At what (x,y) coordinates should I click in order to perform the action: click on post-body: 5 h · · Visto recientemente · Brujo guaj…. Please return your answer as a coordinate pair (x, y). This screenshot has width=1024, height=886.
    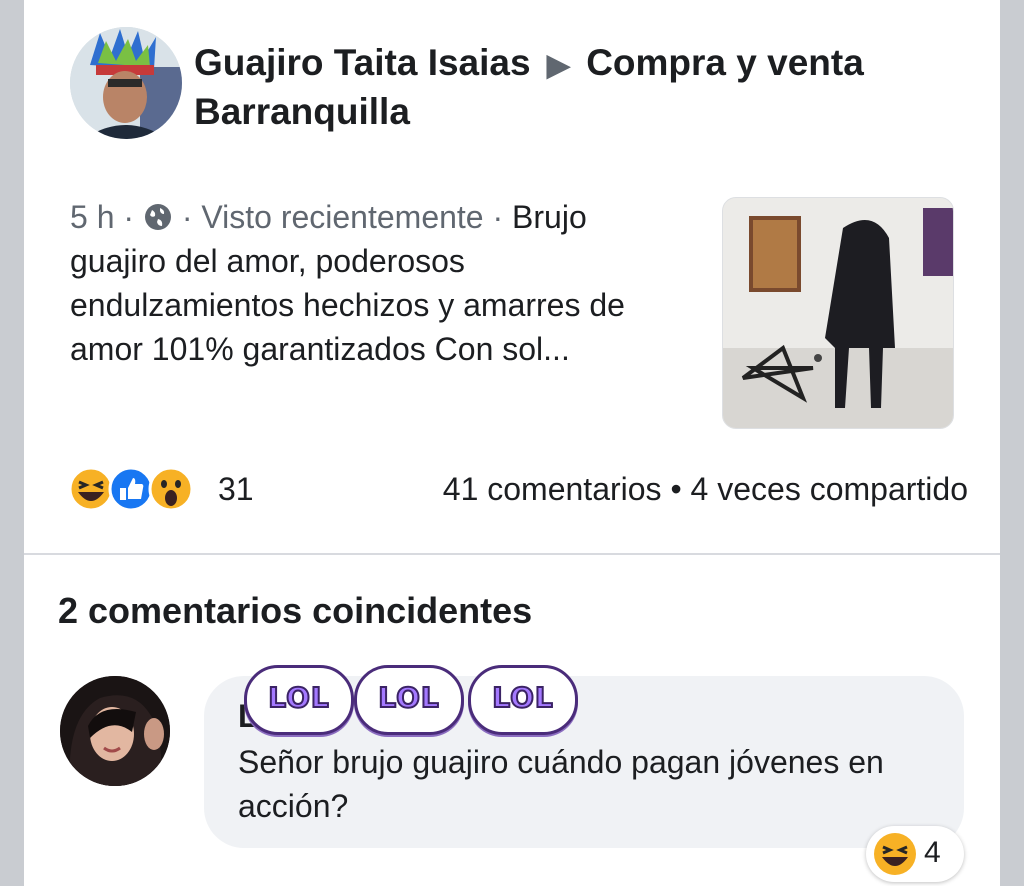
    Looking at the image, I should click on (375, 283).